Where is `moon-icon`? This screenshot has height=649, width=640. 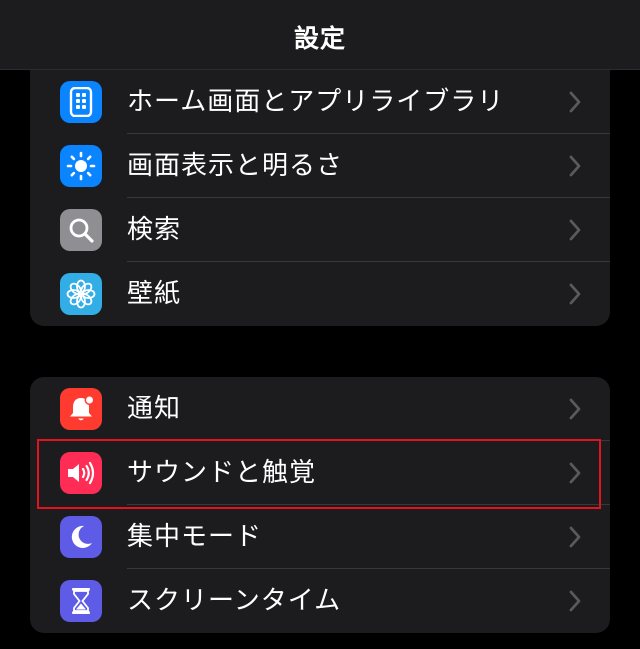
moon-icon is located at coordinates (81, 537).